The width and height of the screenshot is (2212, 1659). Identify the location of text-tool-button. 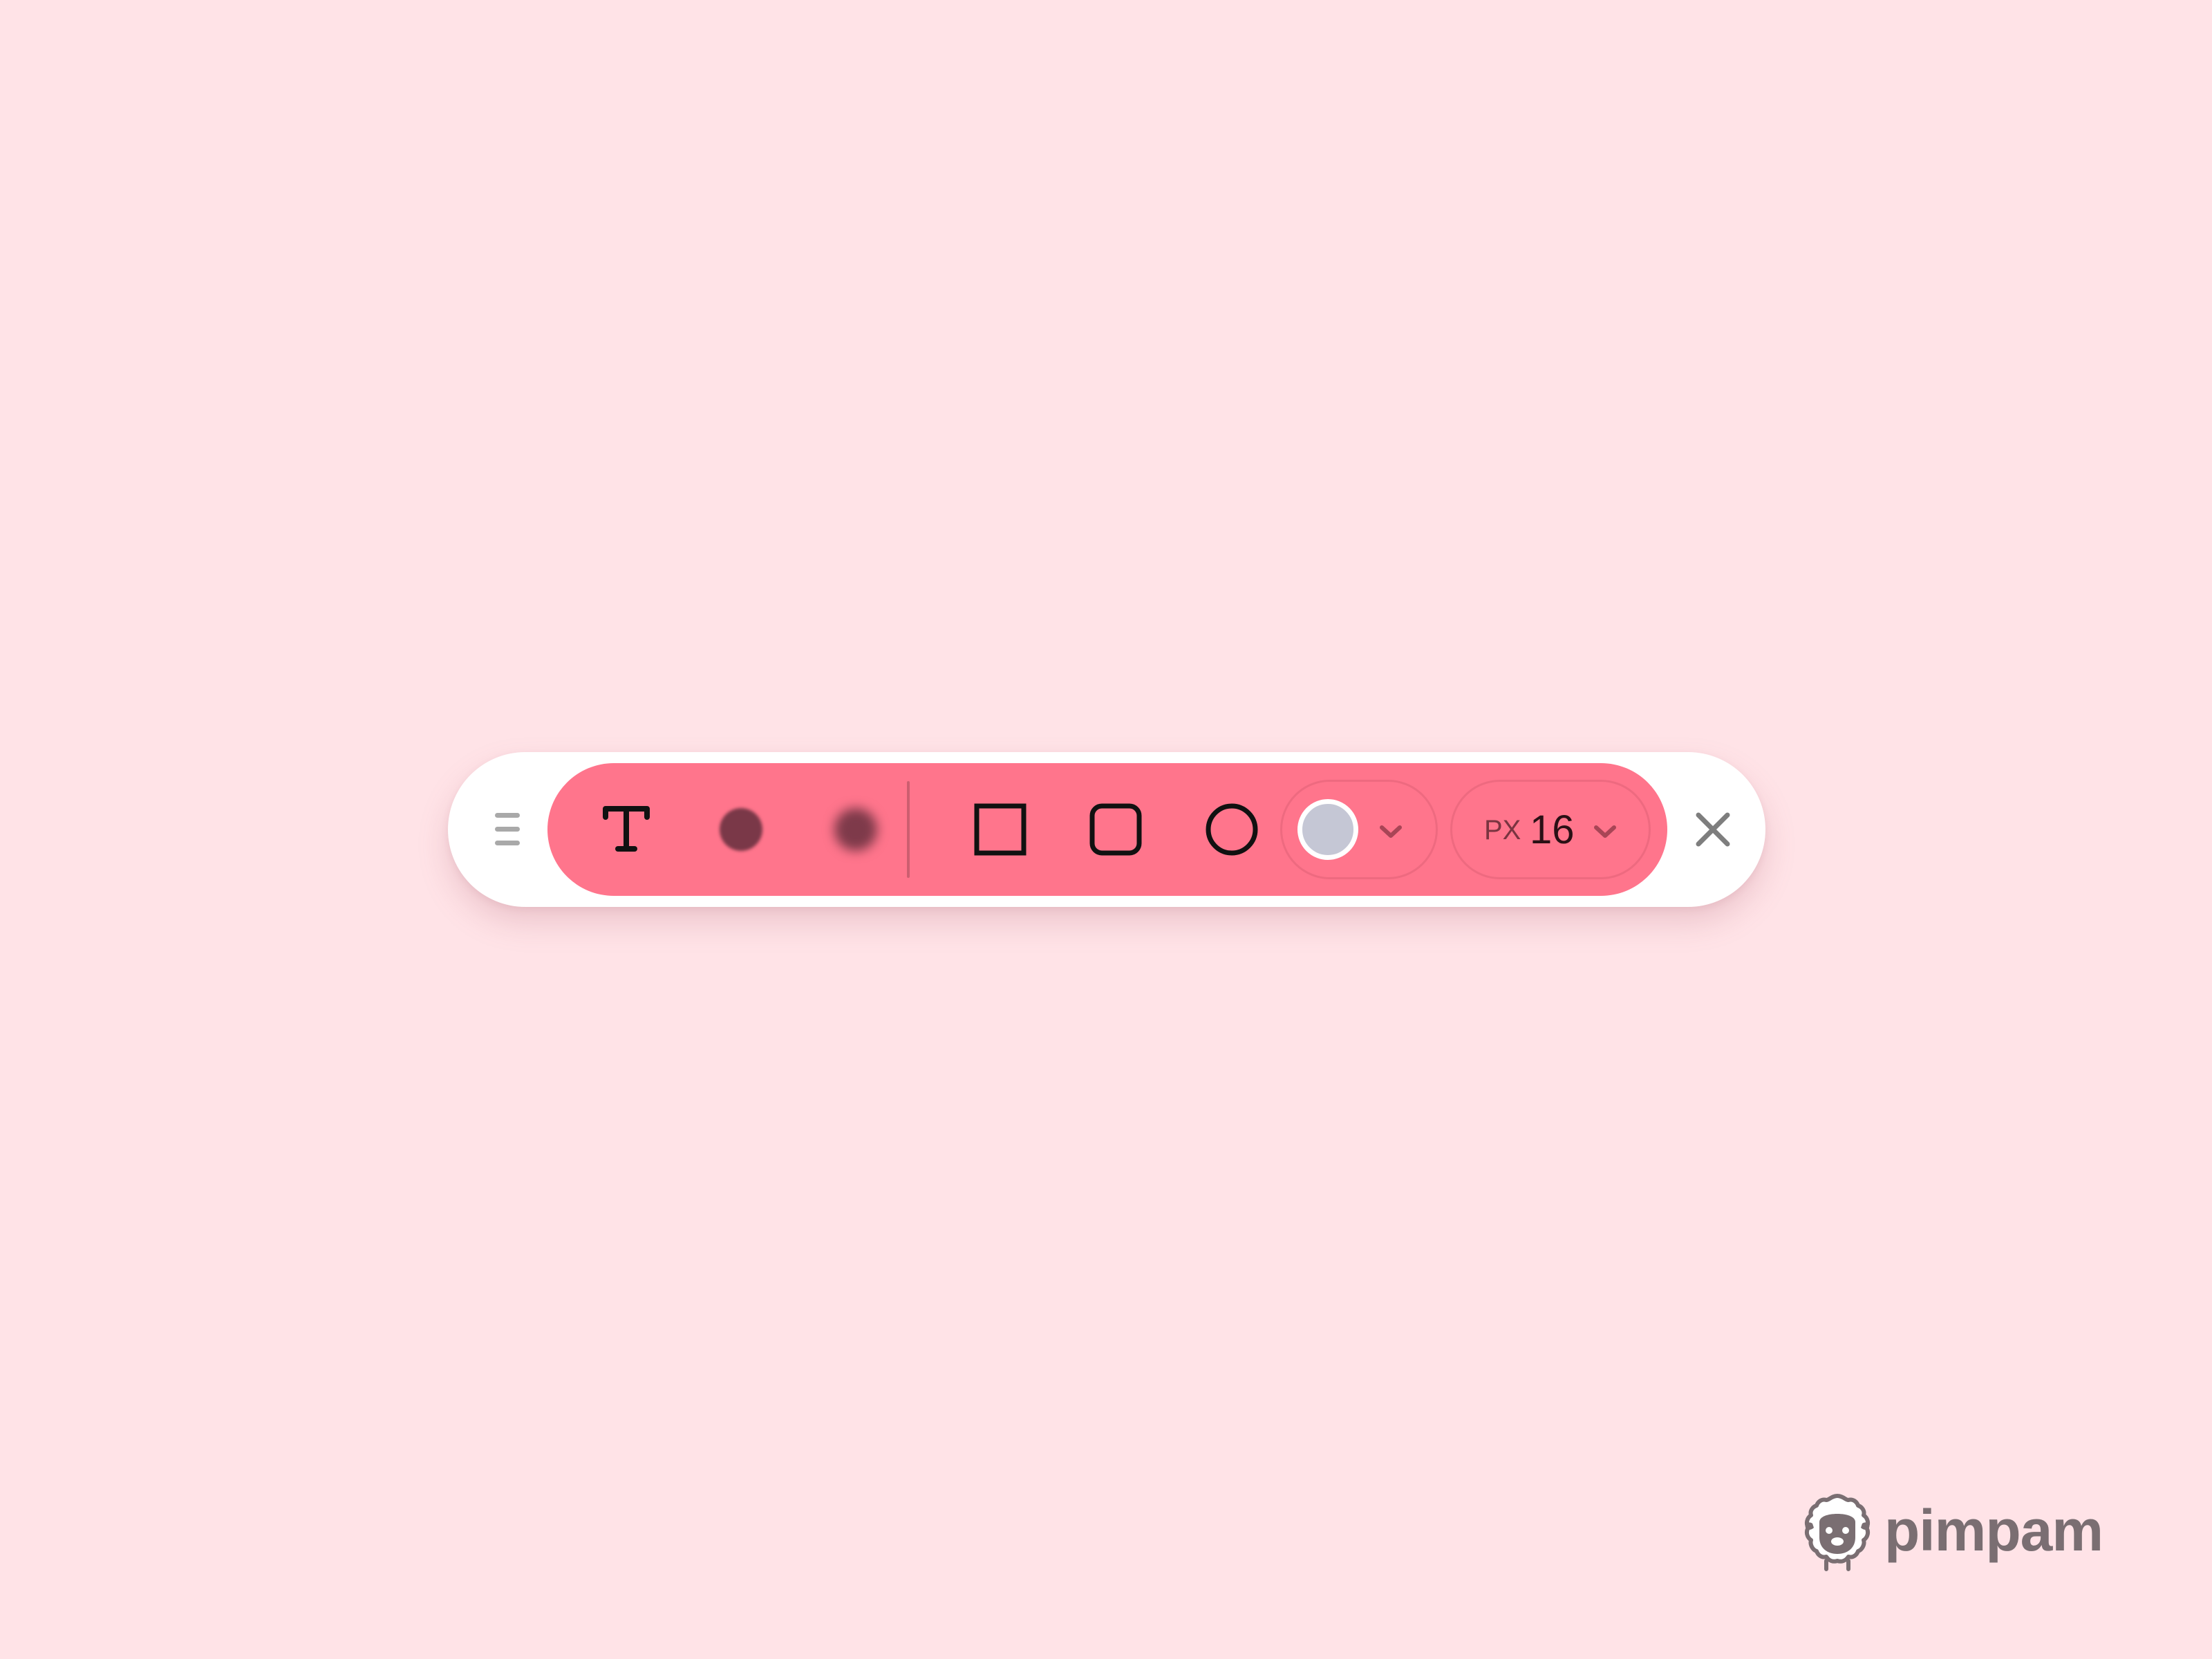
(626, 829).